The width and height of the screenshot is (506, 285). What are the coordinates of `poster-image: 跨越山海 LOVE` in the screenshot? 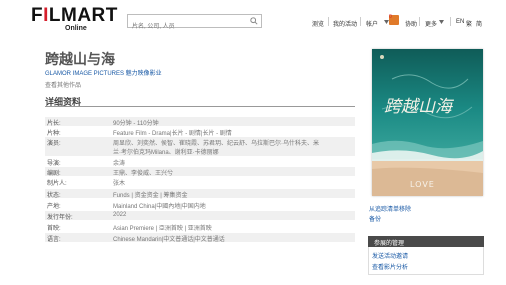 It's located at (427, 122).